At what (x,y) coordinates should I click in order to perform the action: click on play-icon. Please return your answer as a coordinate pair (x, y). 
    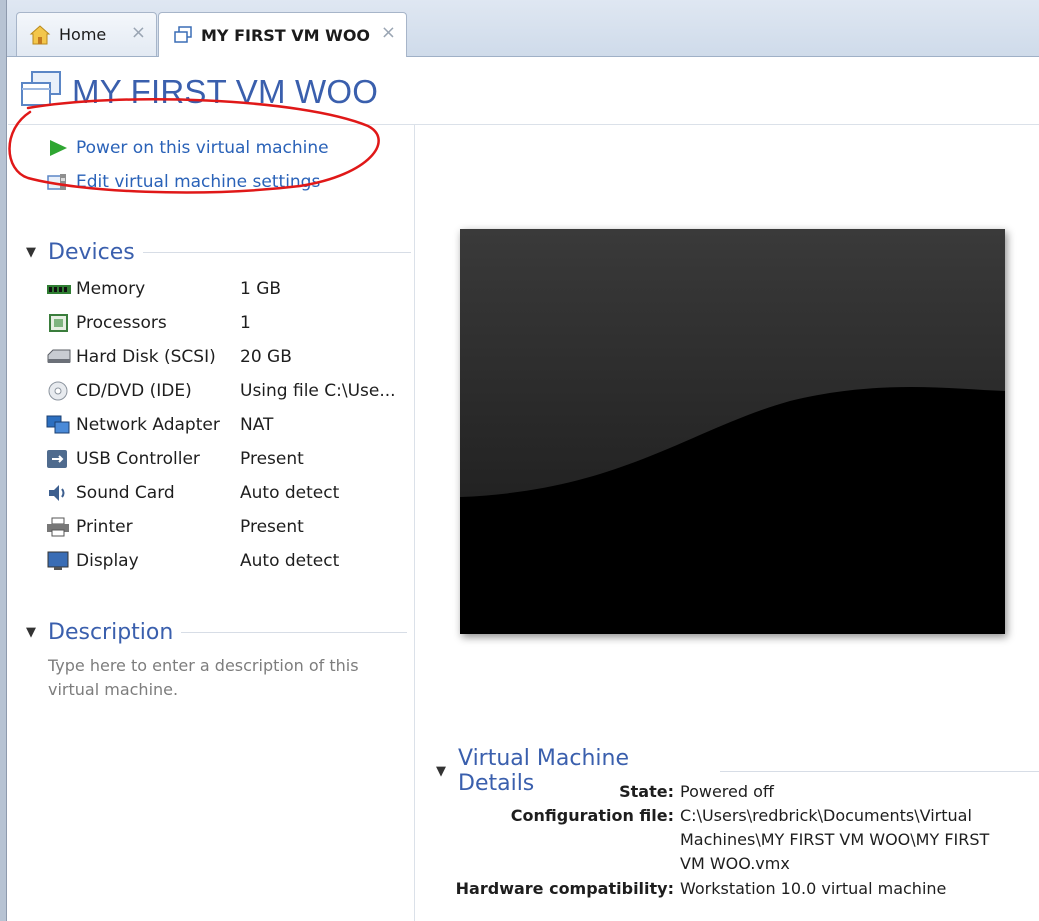
    Looking at the image, I should click on (58, 148).